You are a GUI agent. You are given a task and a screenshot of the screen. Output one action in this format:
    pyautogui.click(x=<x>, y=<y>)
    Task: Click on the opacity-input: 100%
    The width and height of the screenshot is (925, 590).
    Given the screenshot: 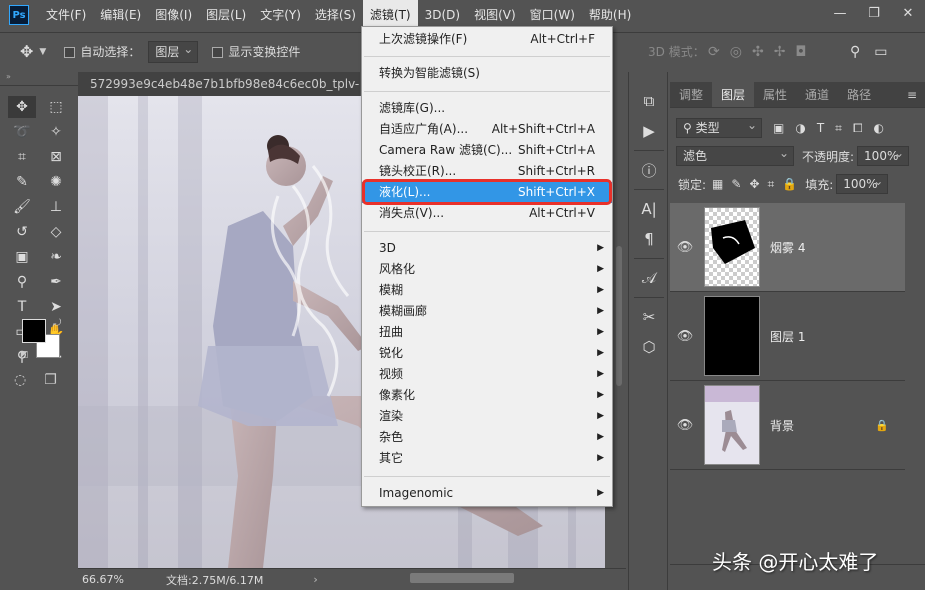 What is the action you would take?
    pyautogui.click(x=883, y=155)
    